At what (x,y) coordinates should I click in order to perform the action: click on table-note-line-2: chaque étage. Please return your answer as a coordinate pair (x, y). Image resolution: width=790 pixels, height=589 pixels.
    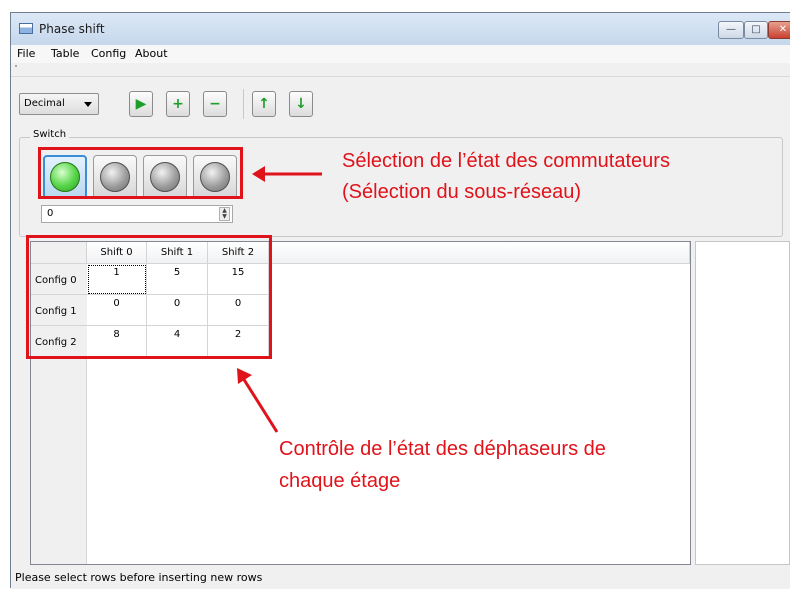
    Looking at the image, I should click on (340, 481).